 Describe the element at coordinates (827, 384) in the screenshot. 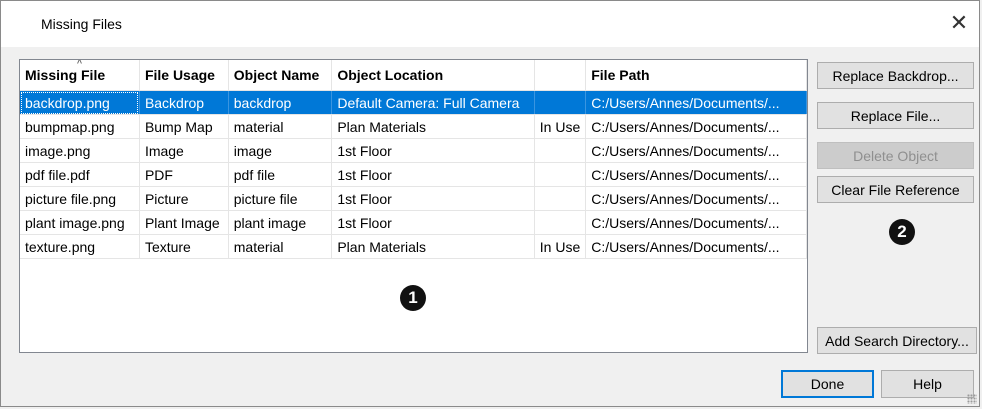

I see `done-button: Done` at that location.